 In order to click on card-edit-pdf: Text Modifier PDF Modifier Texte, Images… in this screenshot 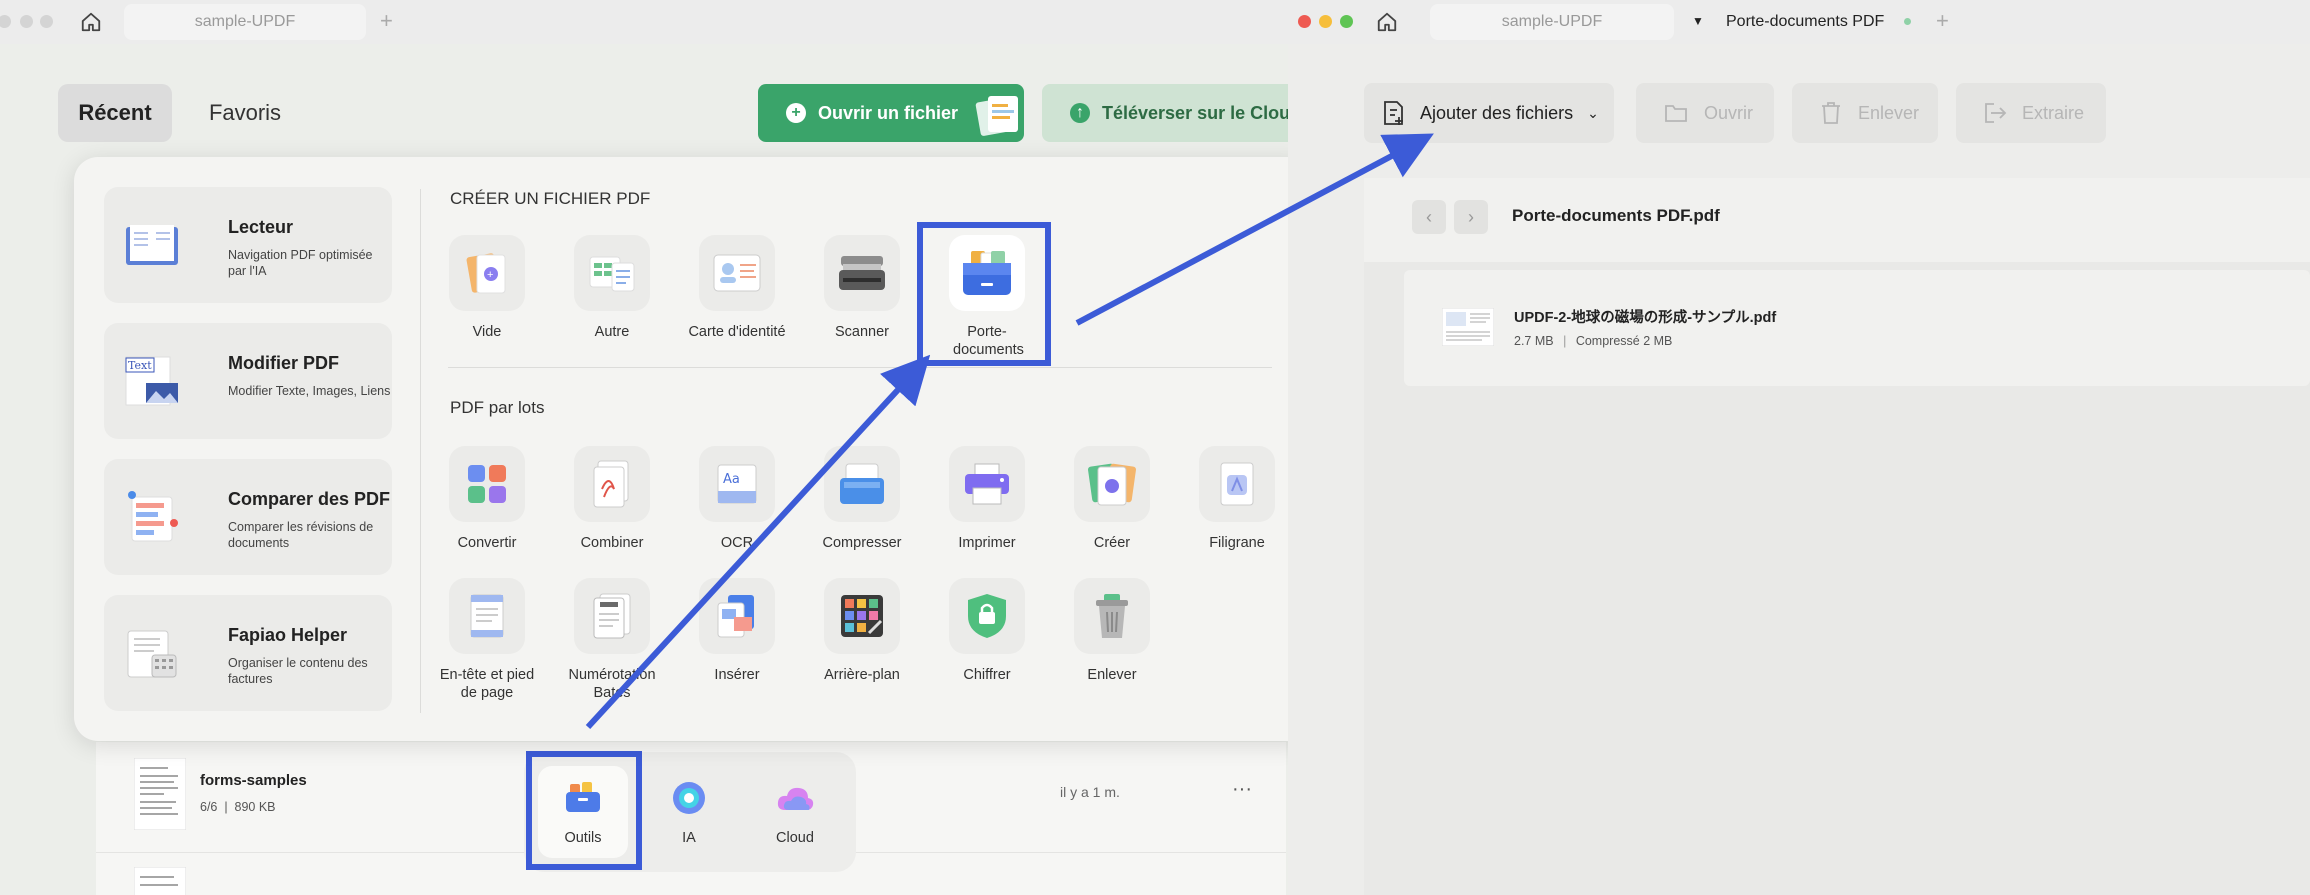, I will do `click(248, 381)`.